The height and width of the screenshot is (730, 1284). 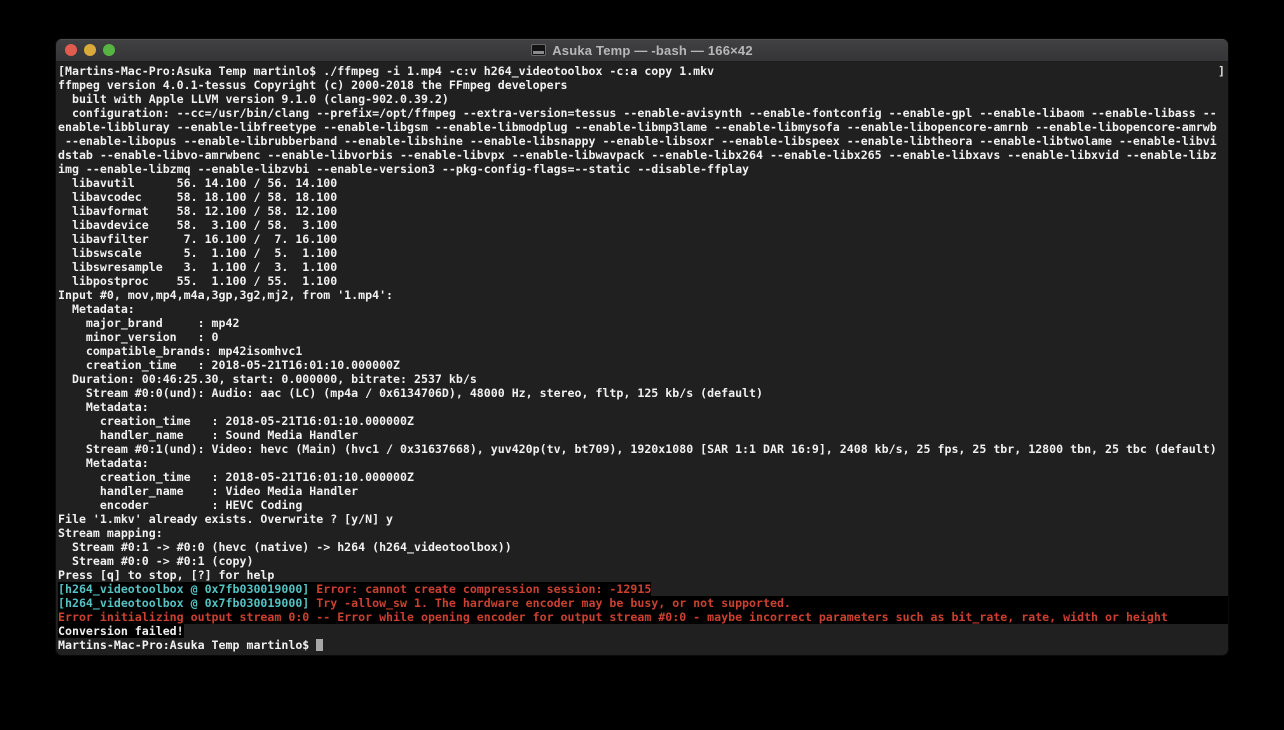 I want to click on terminal-mark-bracket: ], so click(x=1221, y=71).